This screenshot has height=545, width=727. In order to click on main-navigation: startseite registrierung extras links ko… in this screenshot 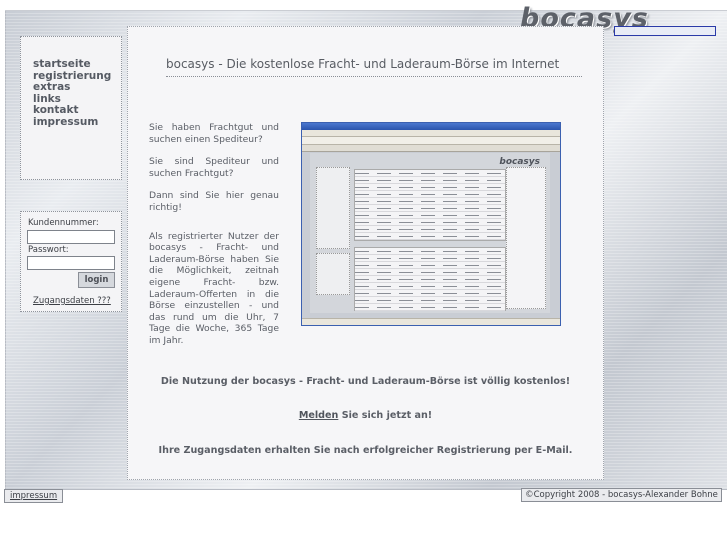, I will do `click(71, 108)`.